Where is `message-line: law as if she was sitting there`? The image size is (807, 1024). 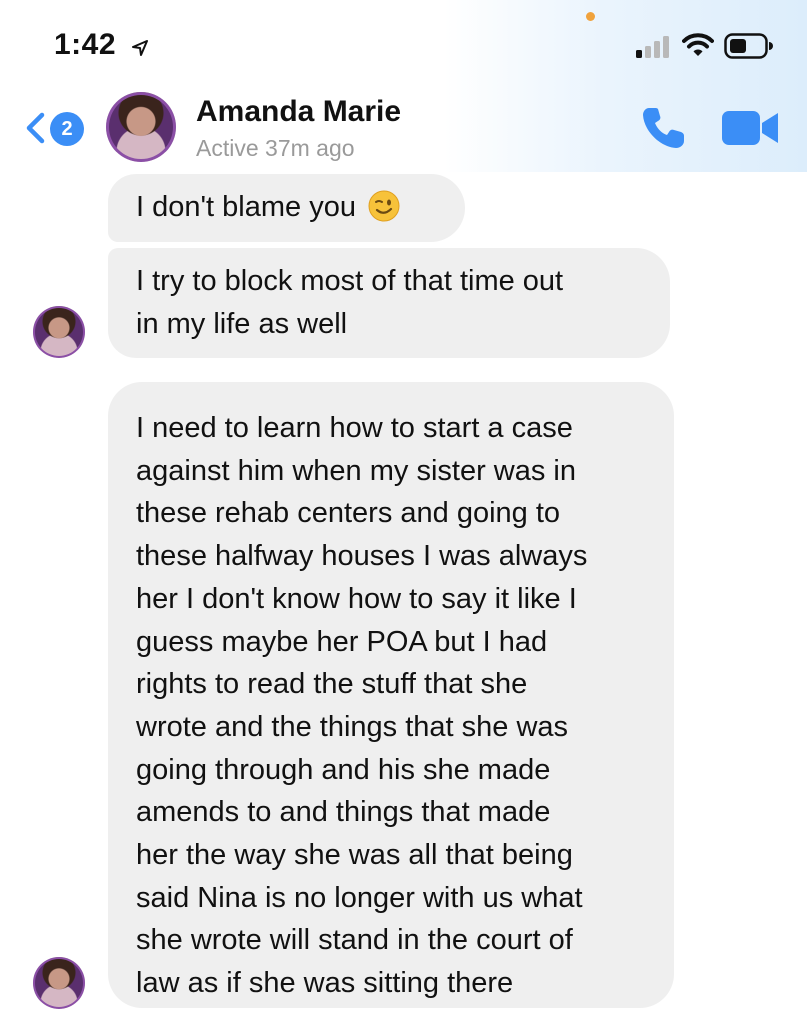
message-line: law as if she was sitting there is located at coordinates (325, 983).